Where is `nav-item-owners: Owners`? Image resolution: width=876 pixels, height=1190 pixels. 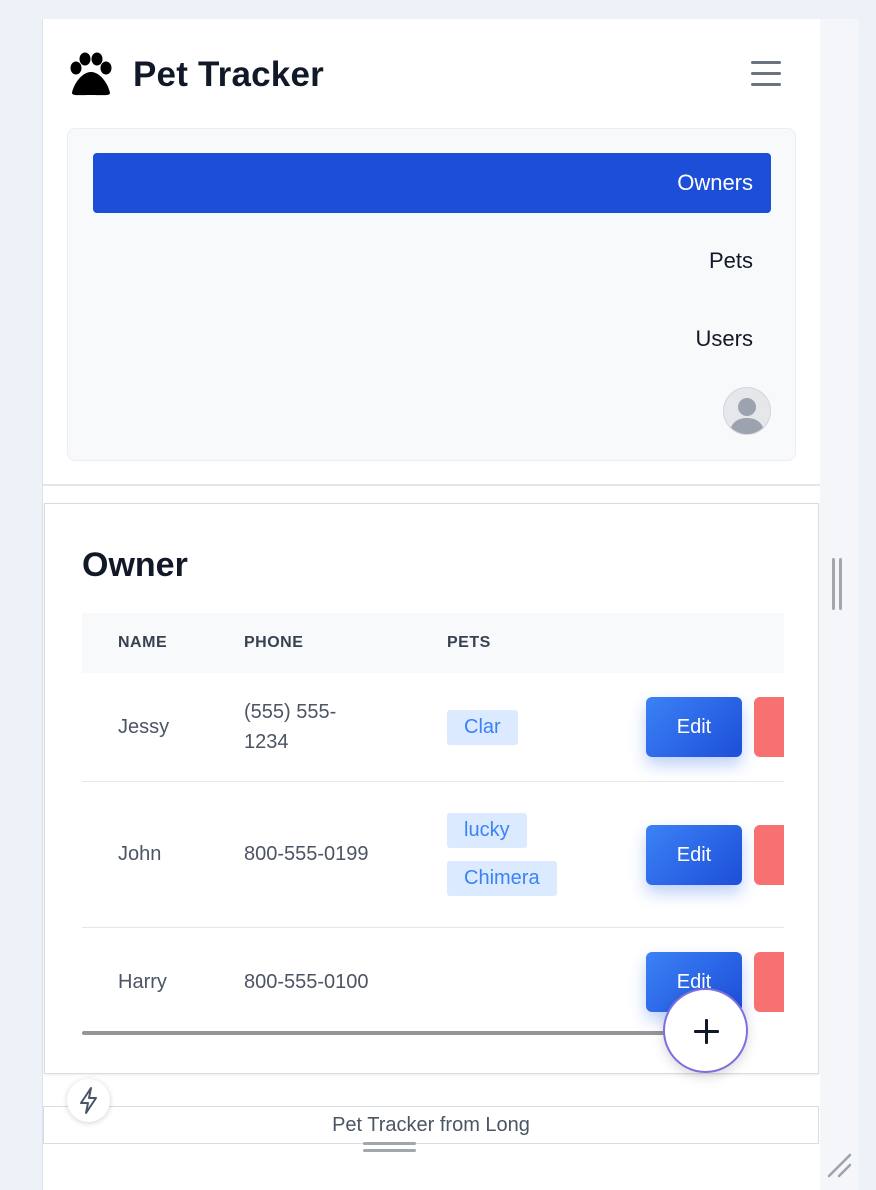 nav-item-owners: Owners is located at coordinates (432, 183).